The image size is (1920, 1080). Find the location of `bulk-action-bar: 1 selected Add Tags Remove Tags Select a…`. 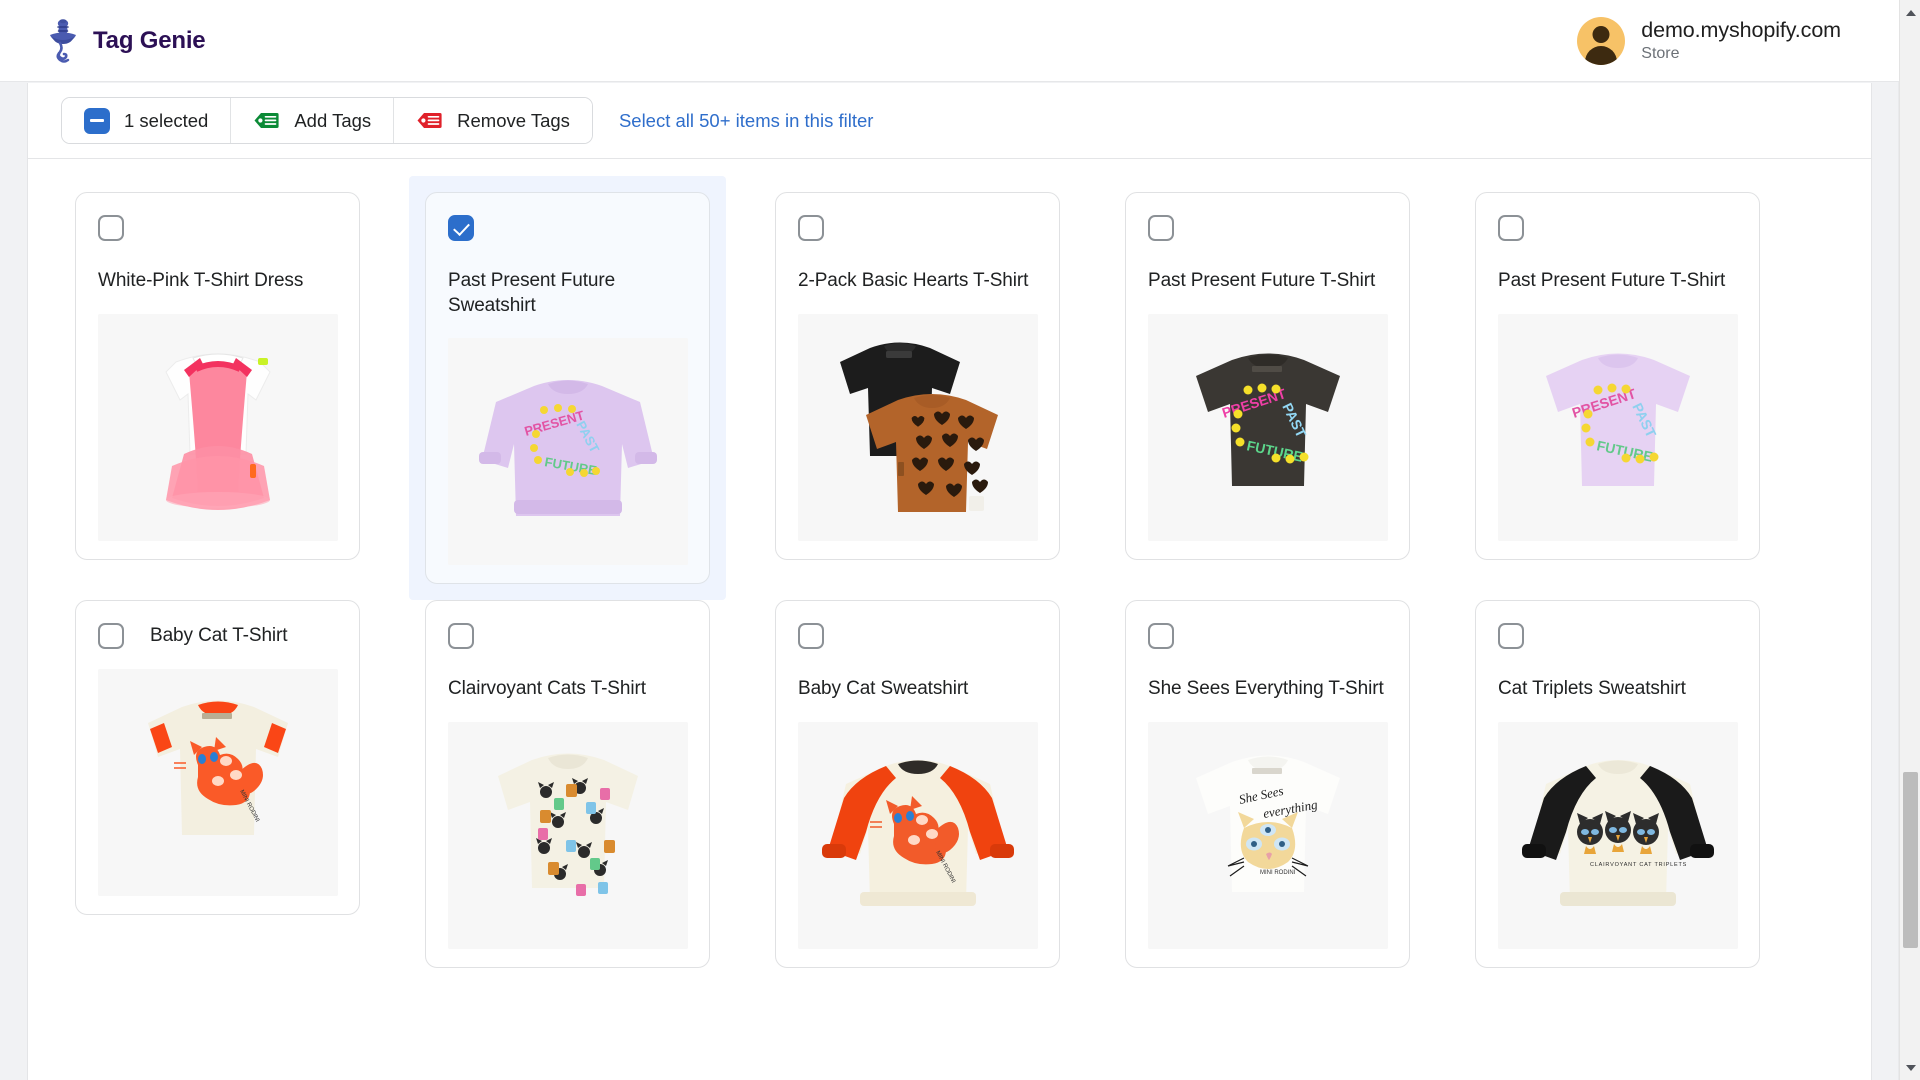

bulk-action-bar: 1 selected Add Tags Remove Tags Select a… is located at coordinates (949, 121).